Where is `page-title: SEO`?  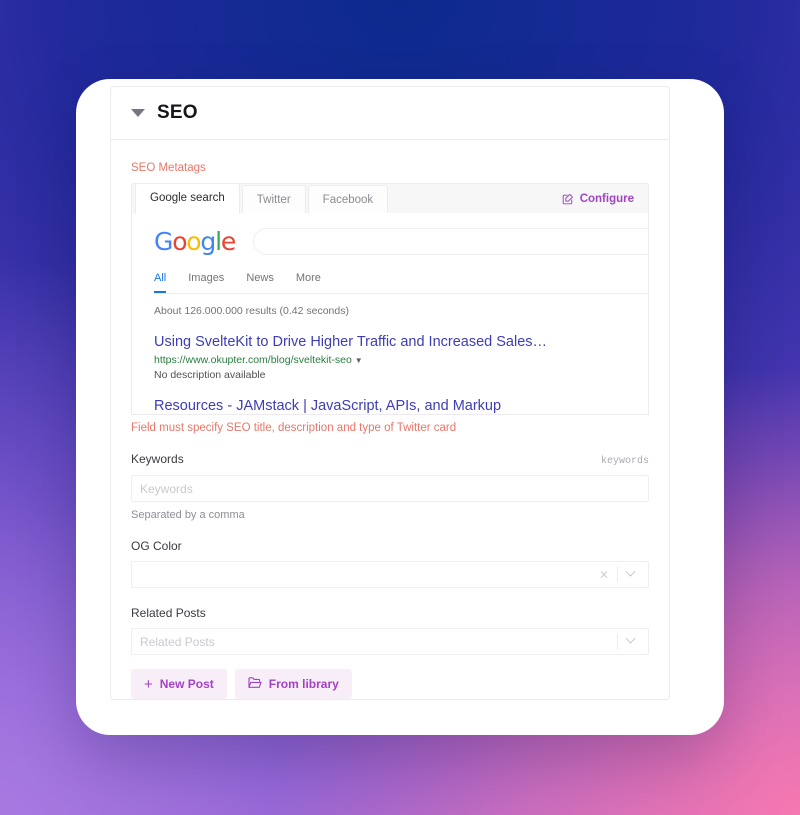
page-title: SEO is located at coordinates (177, 112).